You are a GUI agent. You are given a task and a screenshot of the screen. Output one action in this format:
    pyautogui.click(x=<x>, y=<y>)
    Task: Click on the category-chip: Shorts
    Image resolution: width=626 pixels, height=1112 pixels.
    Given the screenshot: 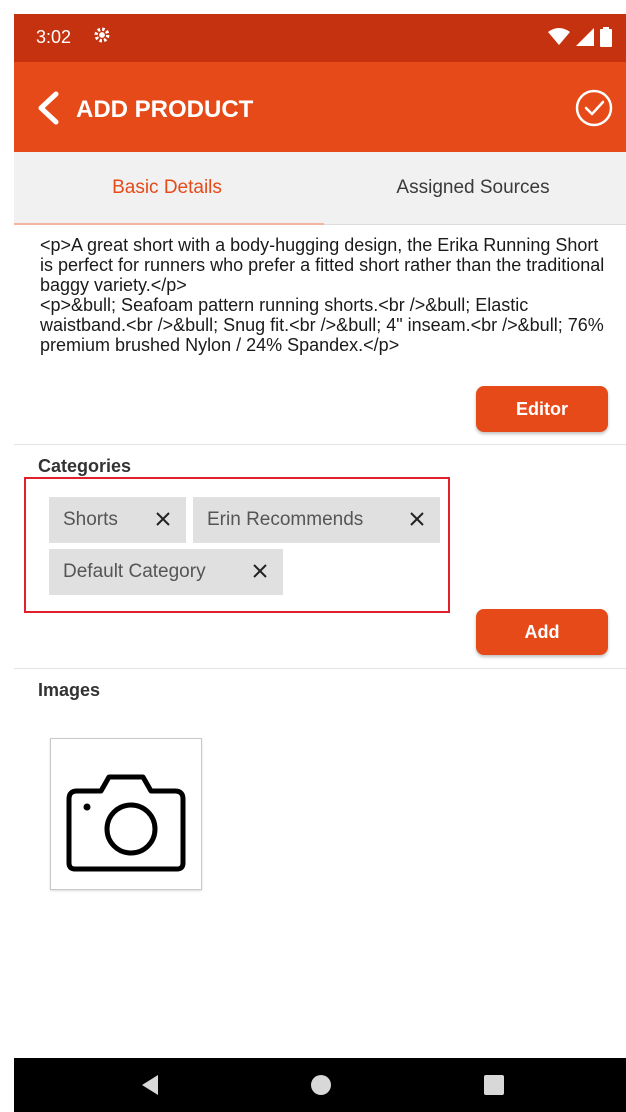 What is the action you would take?
    pyautogui.click(x=117, y=520)
    